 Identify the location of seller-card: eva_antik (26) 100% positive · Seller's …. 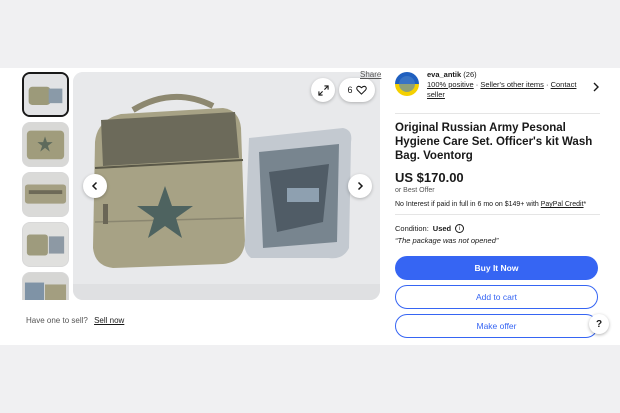
(497, 90).